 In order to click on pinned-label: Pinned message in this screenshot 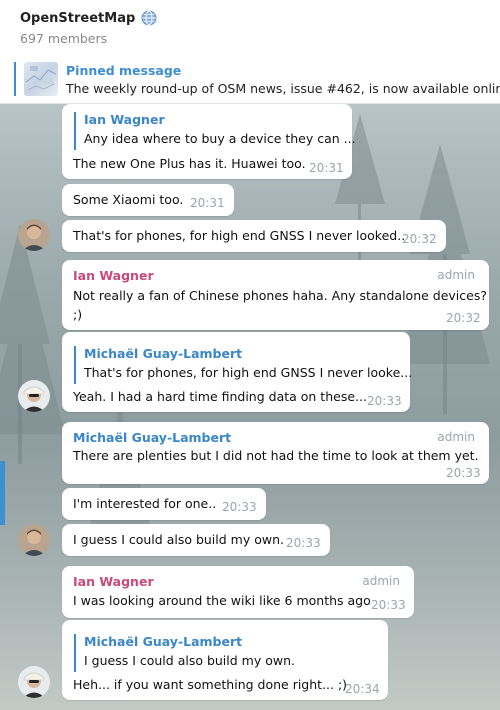, I will do `click(124, 70)`.